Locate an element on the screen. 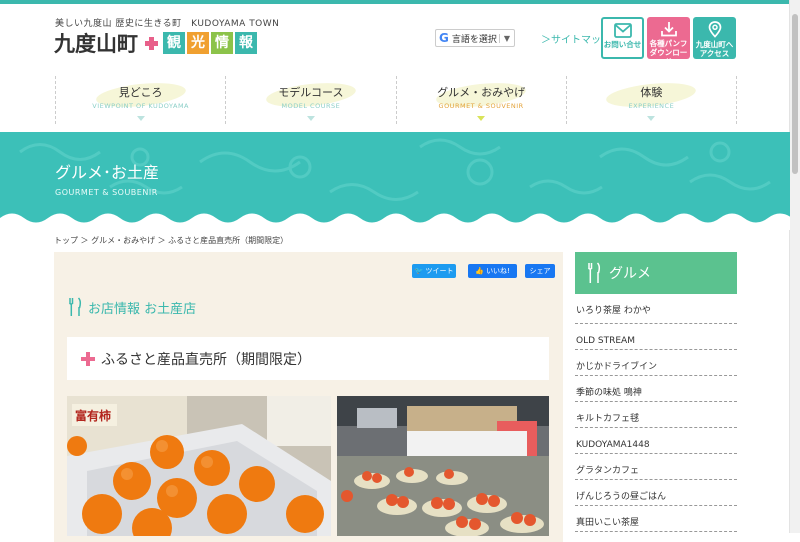  sidebar-item: OLD STREAM is located at coordinates (656, 337).